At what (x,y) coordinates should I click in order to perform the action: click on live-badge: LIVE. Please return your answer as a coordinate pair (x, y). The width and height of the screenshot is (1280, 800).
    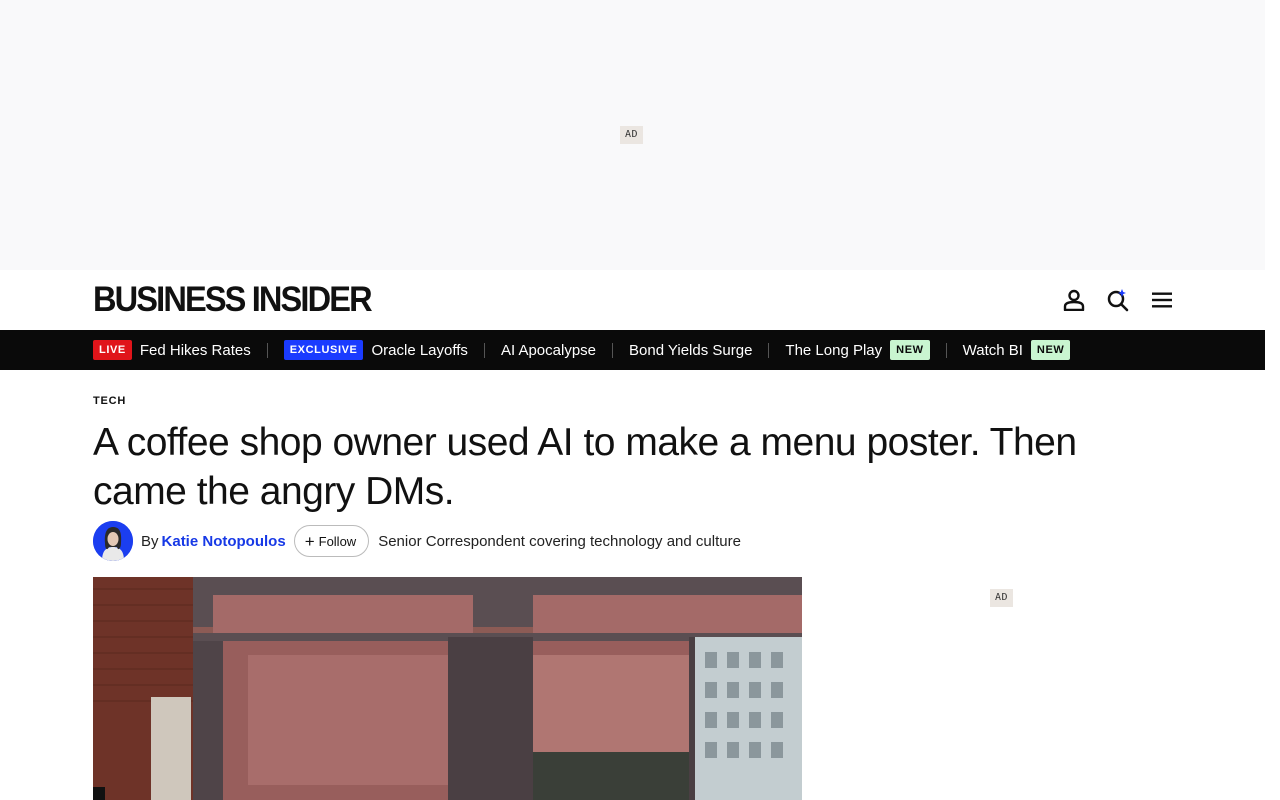
    Looking at the image, I should click on (112, 350).